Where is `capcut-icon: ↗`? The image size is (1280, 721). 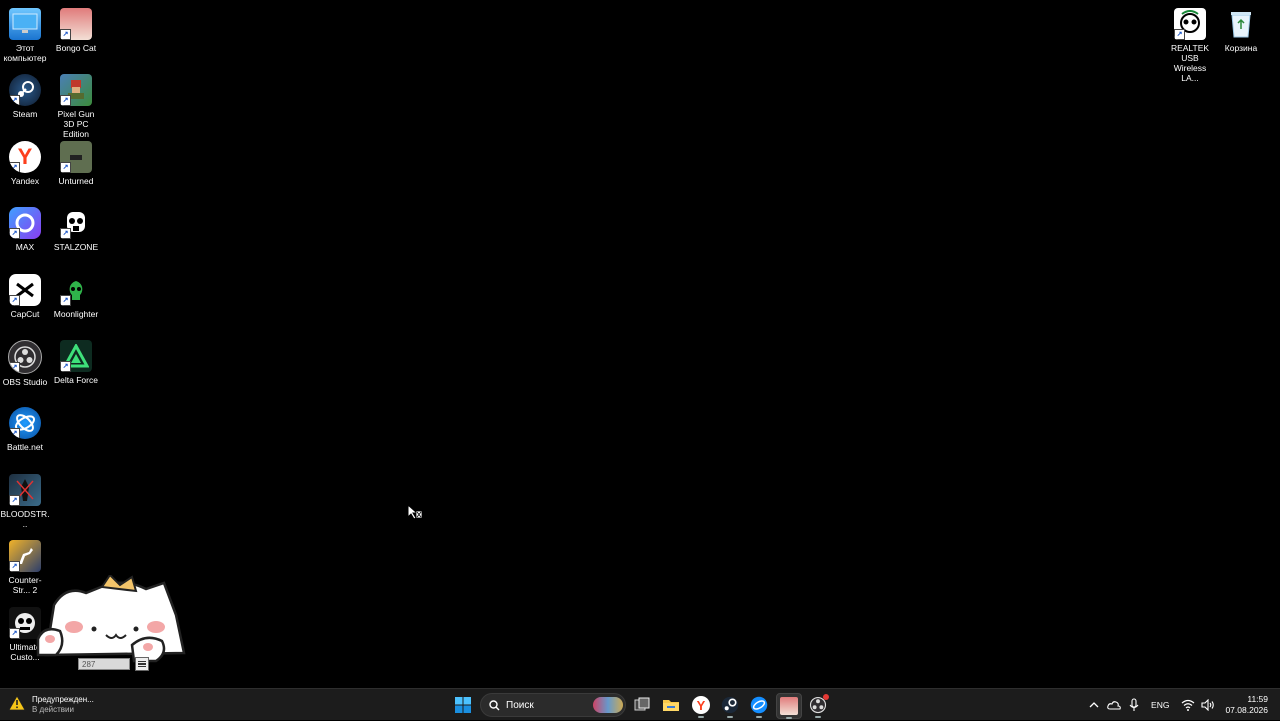 capcut-icon: ↗ is located at coordinates (25, 290).